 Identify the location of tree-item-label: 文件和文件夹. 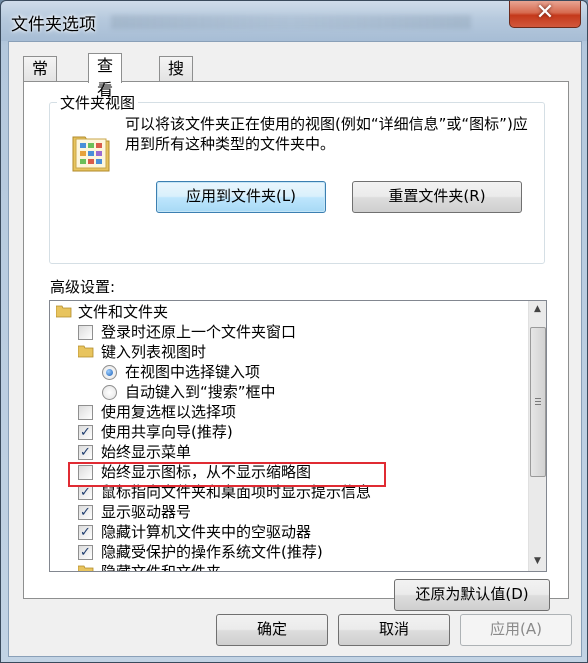
(123, 312).